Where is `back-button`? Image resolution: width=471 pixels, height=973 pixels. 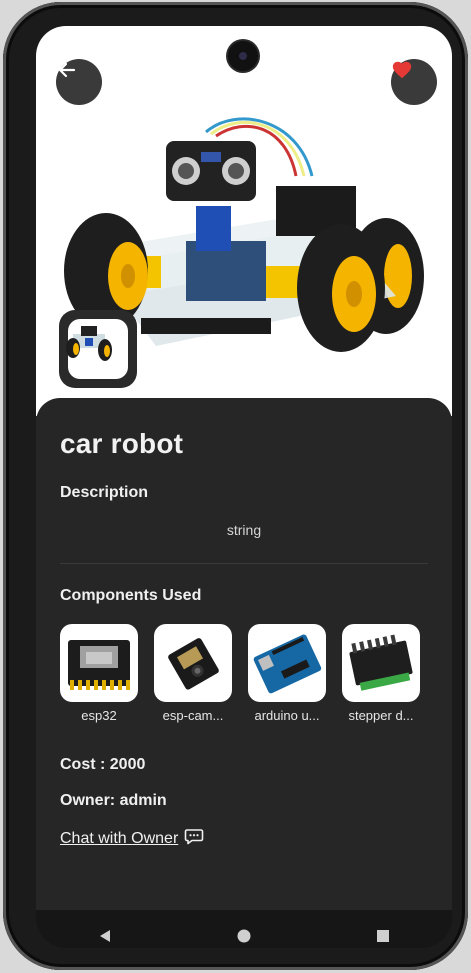 back-button is located at coordinates (79, 82).